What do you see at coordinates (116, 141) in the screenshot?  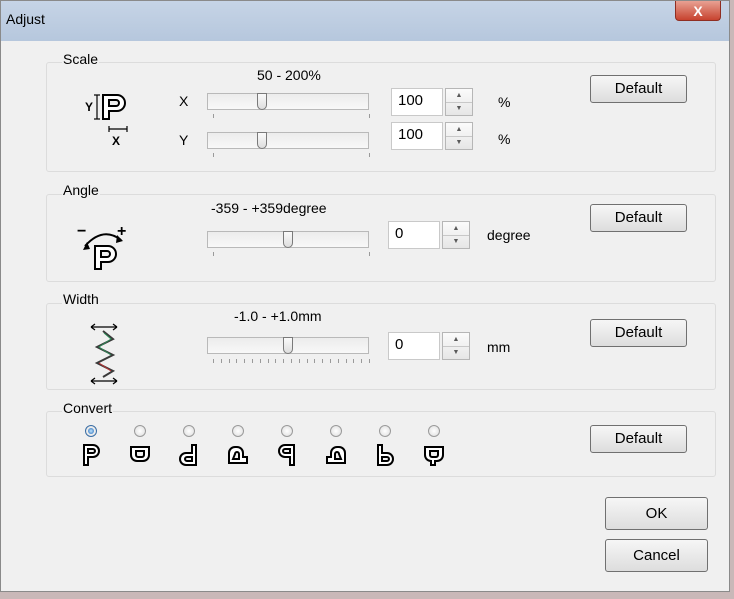 I see `svg-text: X` at bounding box center [116, 141].